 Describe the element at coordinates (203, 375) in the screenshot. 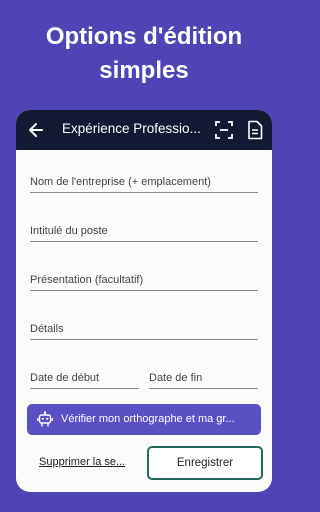

I see `end-date-field: Date de fin` at that location.